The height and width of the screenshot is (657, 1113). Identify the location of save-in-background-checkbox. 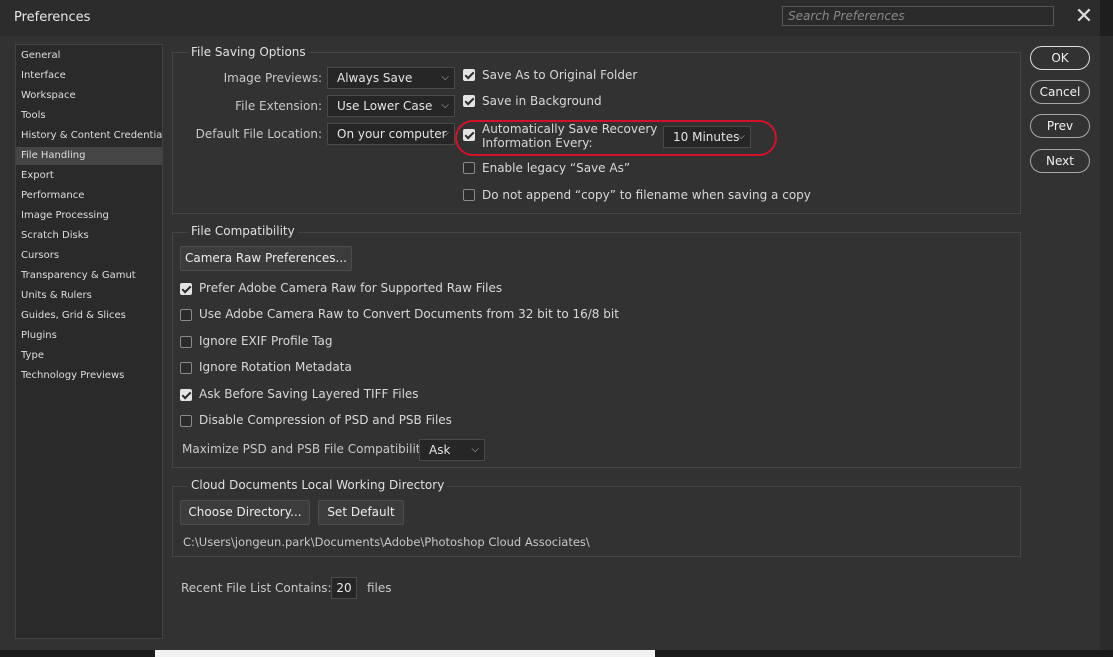
(469, 101).